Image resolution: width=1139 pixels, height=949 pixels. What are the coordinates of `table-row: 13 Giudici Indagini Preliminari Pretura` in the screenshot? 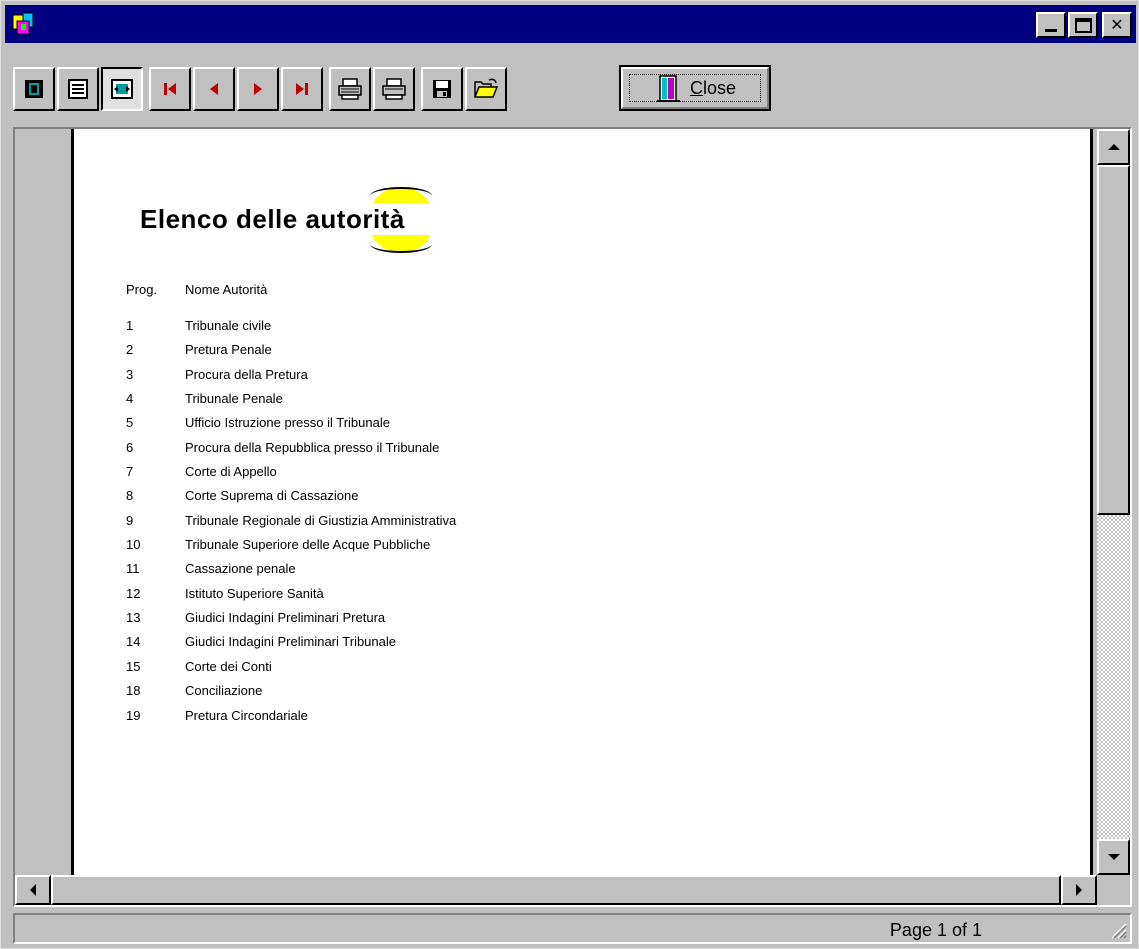 It's located at (476, 622).